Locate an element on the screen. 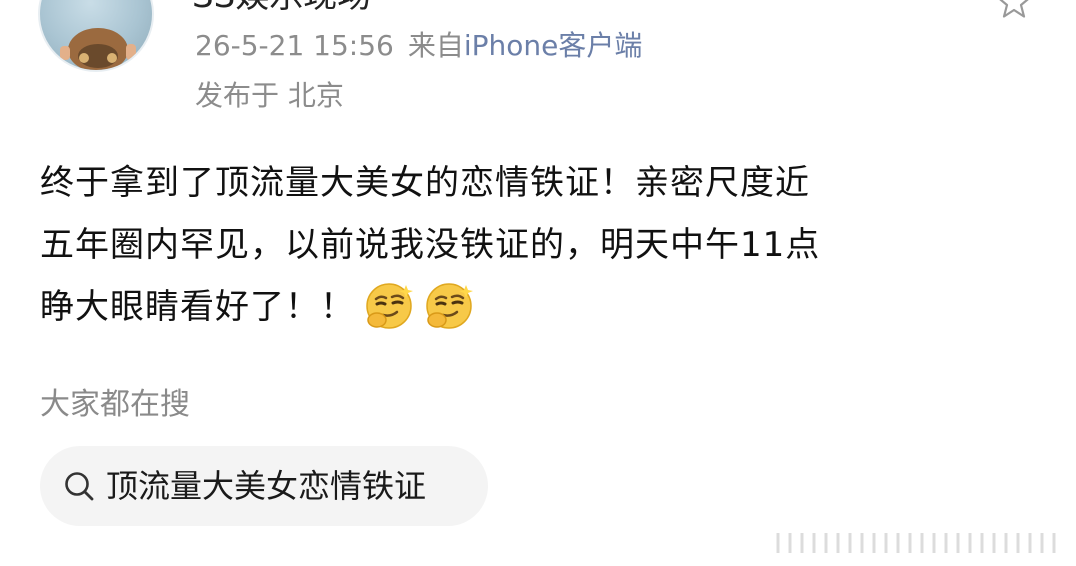  author-avatar is located at coordinates (96, 36).